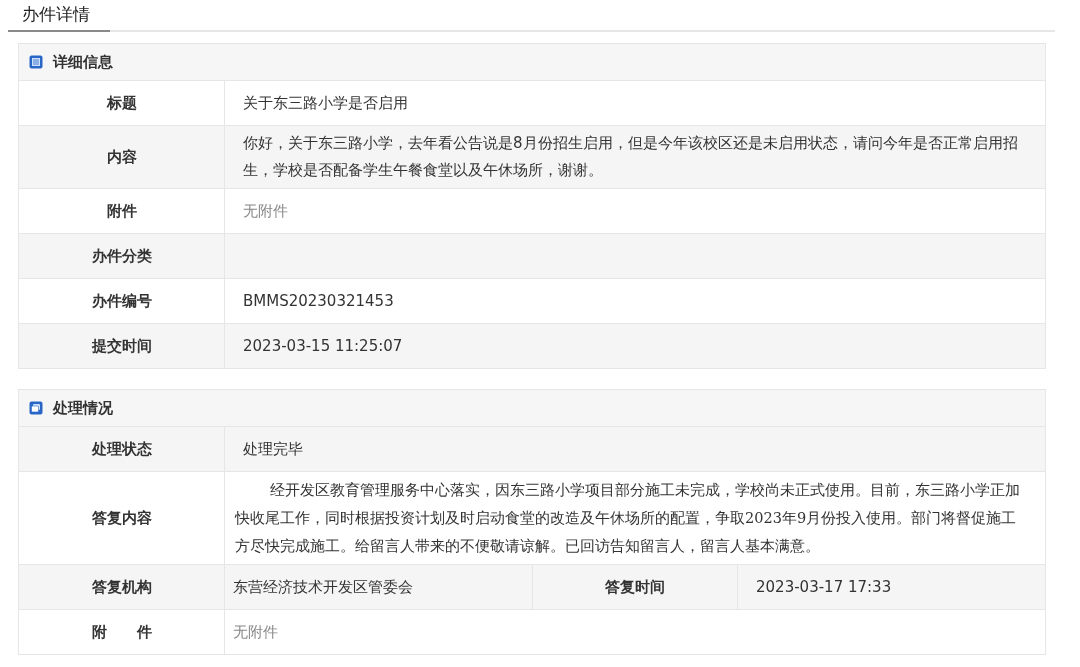 This screenshot has height=667, width=1080. What do you see at coordinates (59, 17) in the screenshot?
I see `page-tab: 办件详情` at bounding box center [59, 17].